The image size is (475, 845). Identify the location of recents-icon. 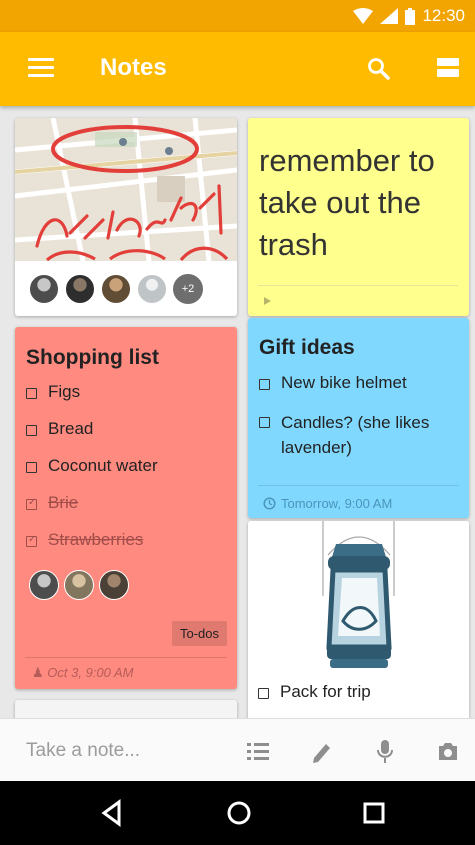
(374, 813).